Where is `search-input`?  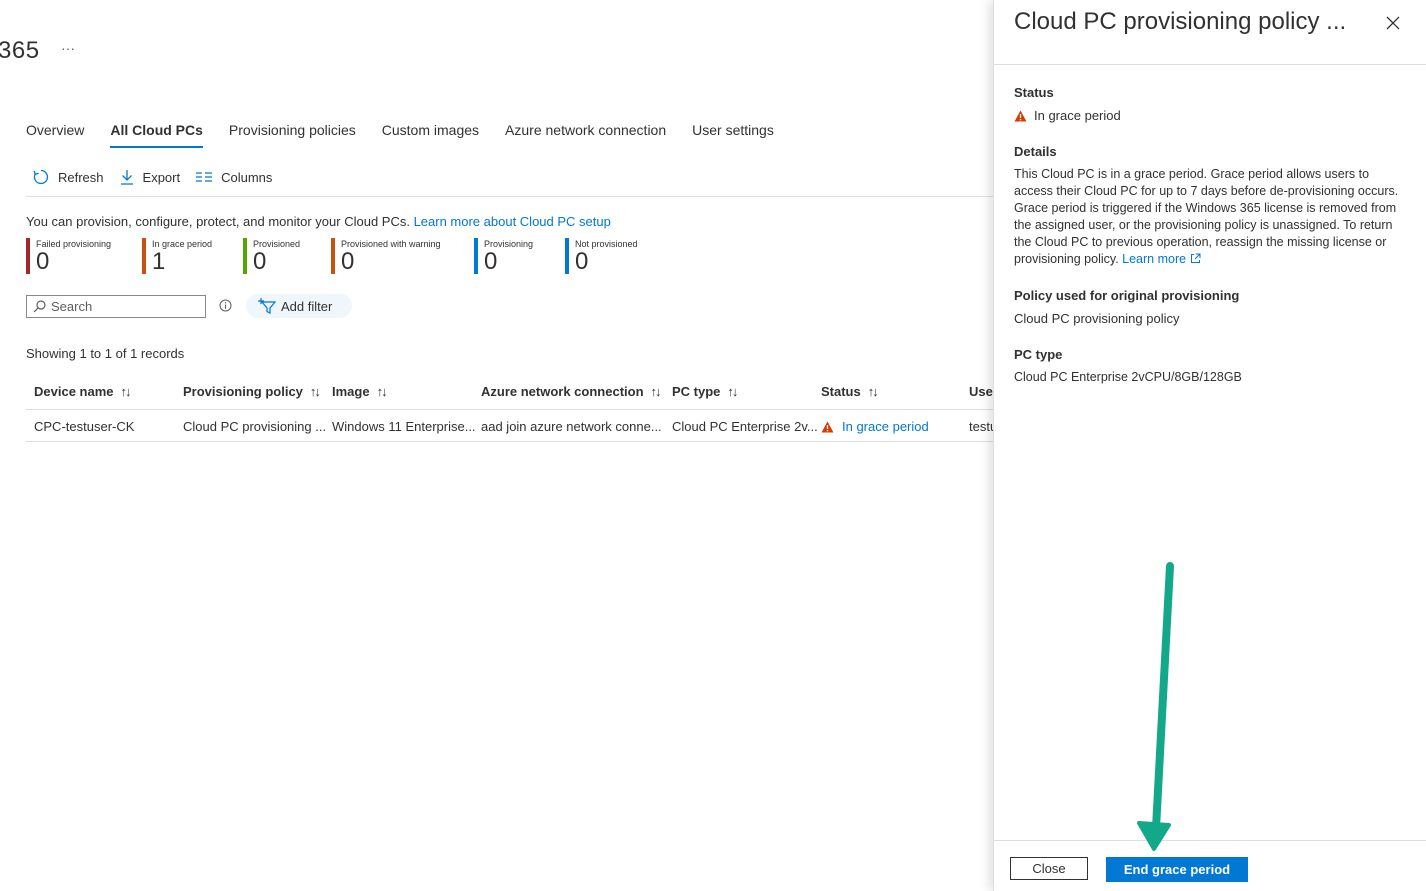 search-input is located at coordinates (121, 306).